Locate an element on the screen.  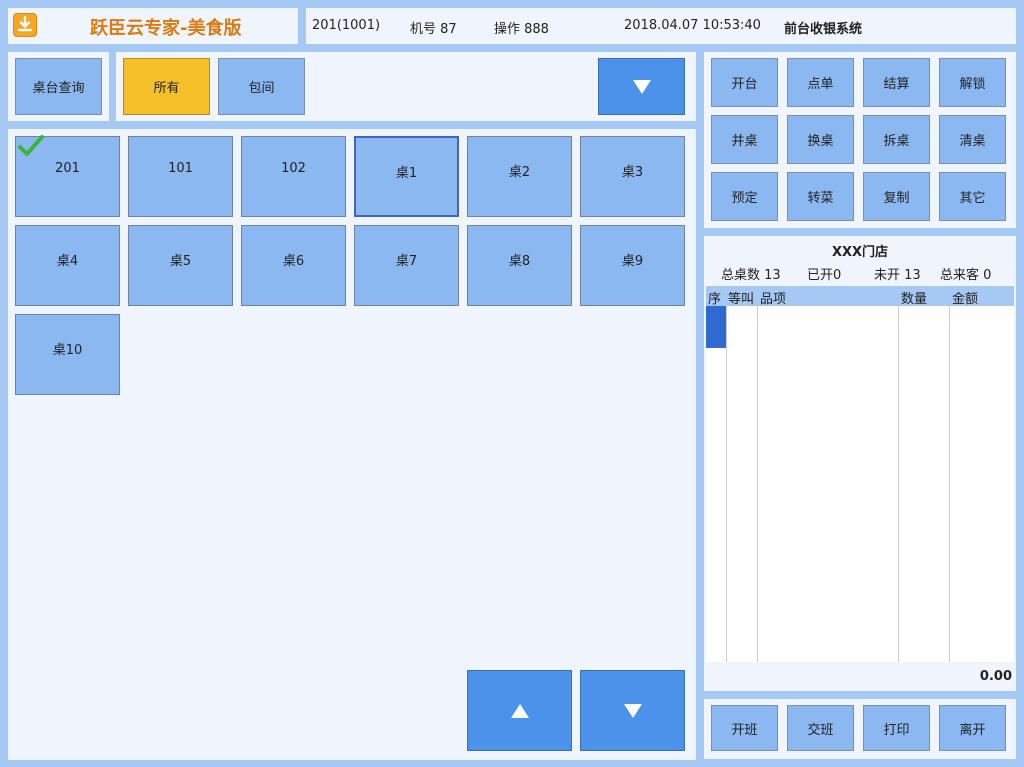
table-button: 101 is located at coordinates (180, 176).